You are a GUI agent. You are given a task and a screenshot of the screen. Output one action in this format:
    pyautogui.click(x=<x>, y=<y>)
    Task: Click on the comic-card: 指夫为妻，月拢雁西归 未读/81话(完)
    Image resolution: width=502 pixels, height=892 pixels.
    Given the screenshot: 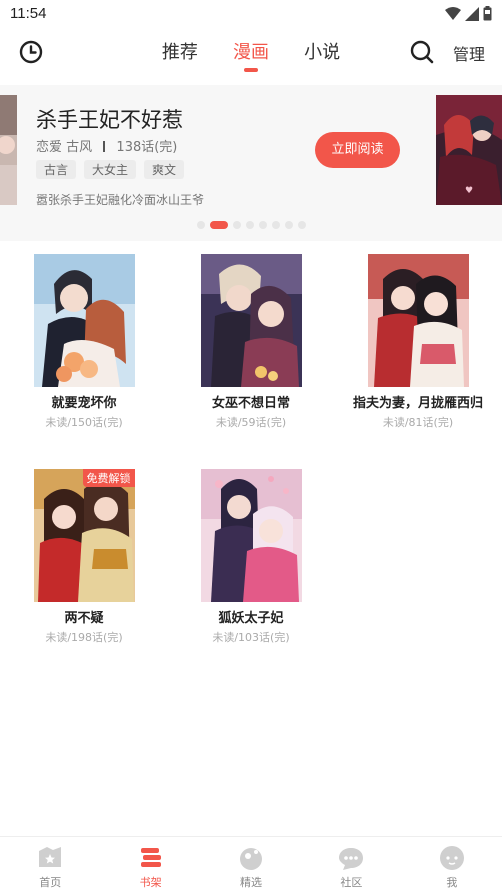 What is the action you would take?
    pyautogui.click(x=418, y=342)
    